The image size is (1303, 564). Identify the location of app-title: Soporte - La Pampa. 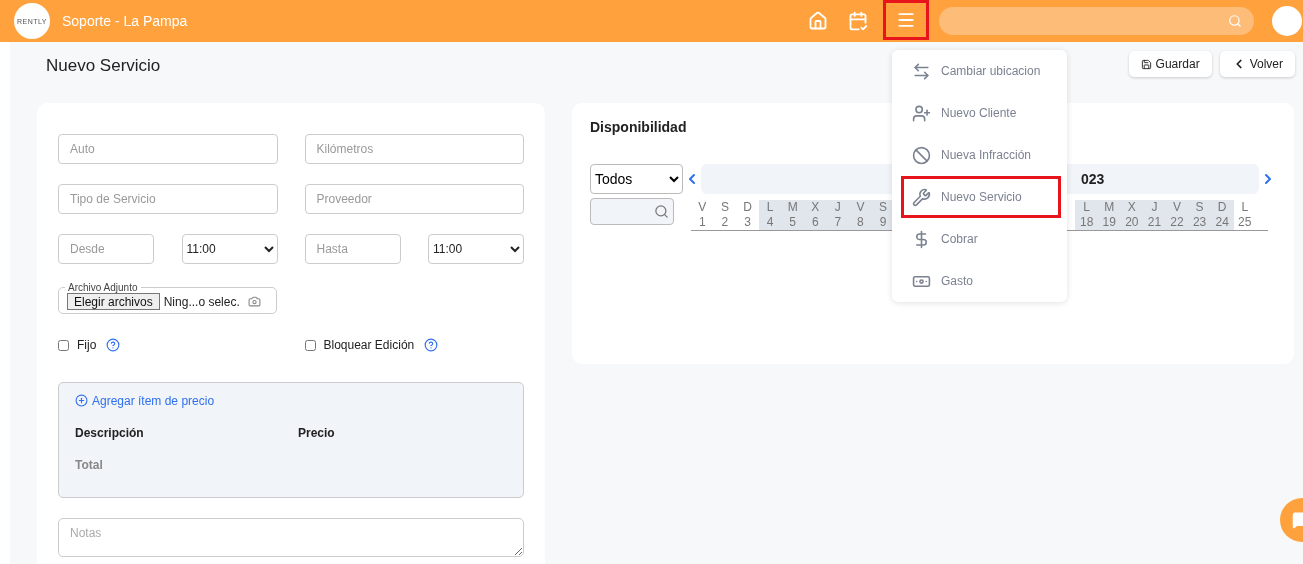
(125, 21).